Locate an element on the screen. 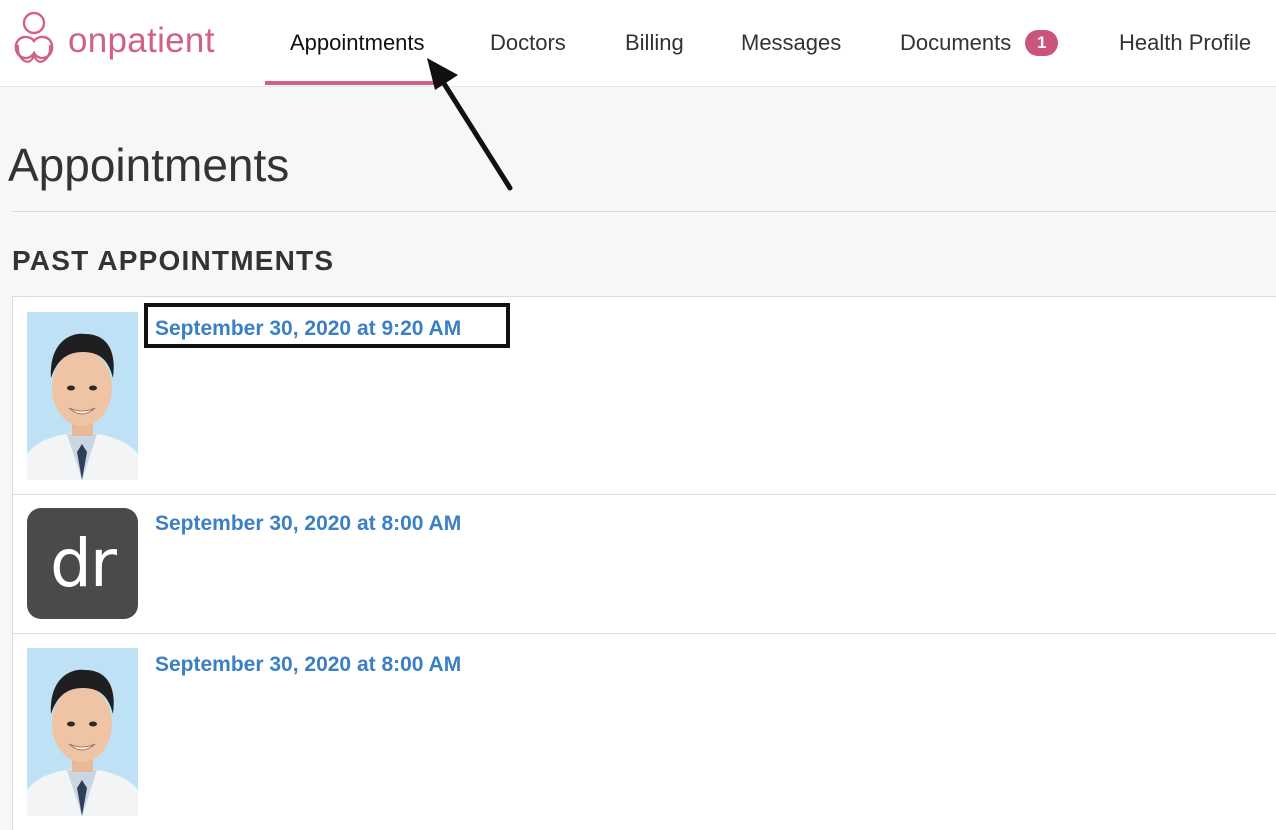 Image resolution: width=1276 pixels, height=830 pixels. nav-documents: Documents 1 is located at coordinates (979, 43).